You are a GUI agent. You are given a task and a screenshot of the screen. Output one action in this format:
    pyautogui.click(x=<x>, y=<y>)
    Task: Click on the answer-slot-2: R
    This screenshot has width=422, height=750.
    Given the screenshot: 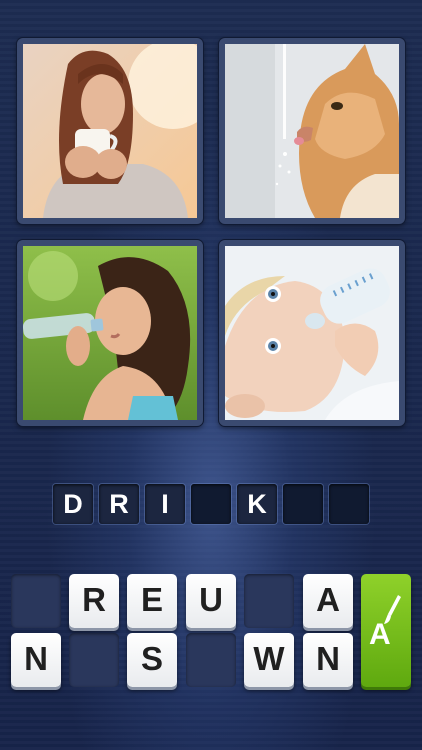 What is the action you would take?
    pyautogui.click(x=119, y=504)
    